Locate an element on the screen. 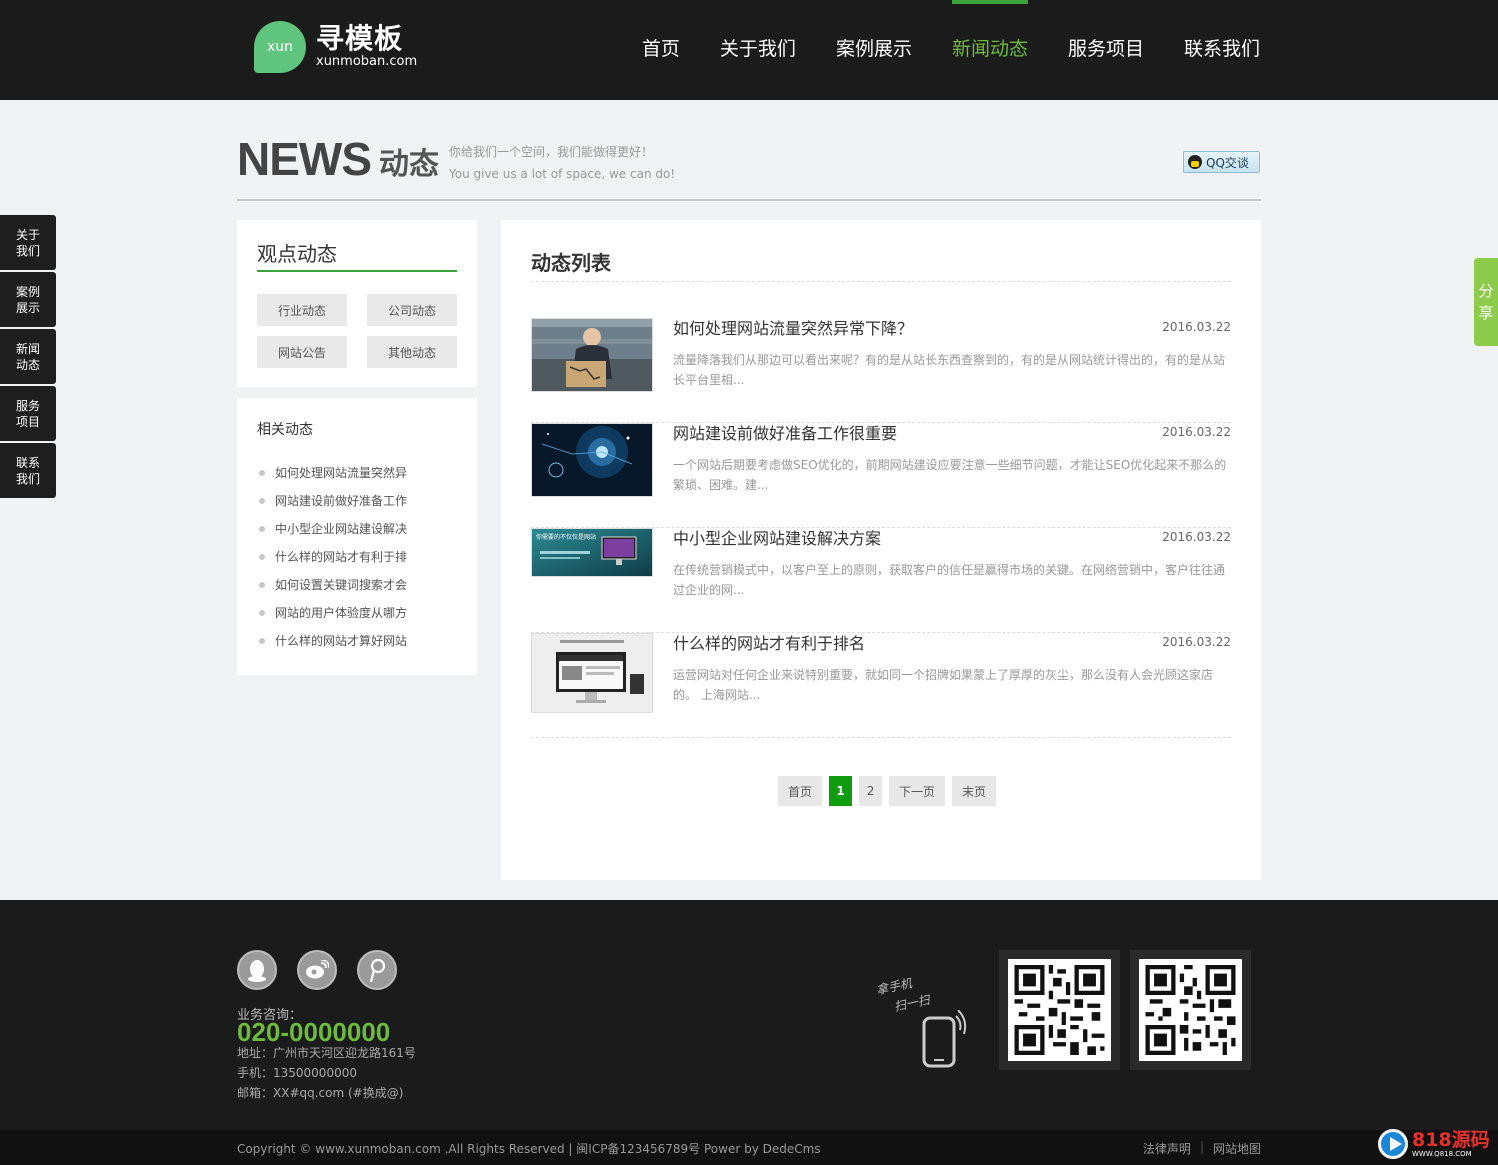 This screenshot has width=1498, height=1165. footer-links: 法律声明 | 网站地图 is located at coordinates (1202, 1148).